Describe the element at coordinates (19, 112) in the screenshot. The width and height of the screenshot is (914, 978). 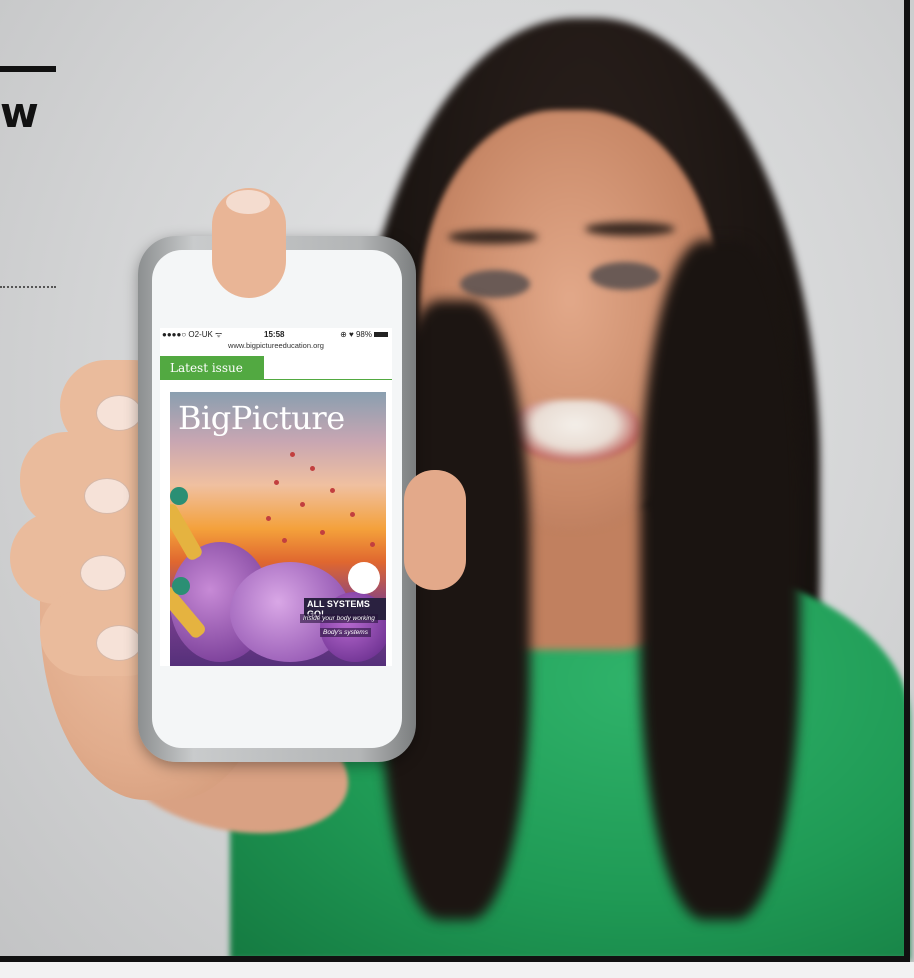
I see `heading-fragment: w` at that location.